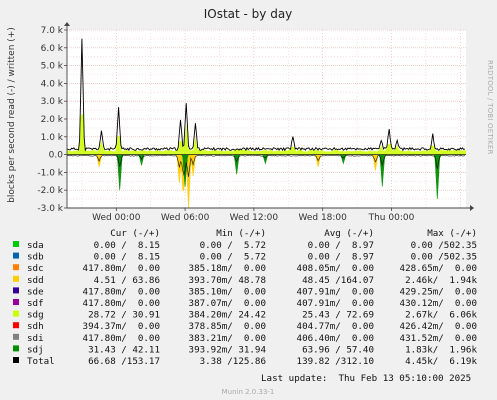  I want to click on legend-avg-sdd: 48.45 /164.07, so click(338, 280).